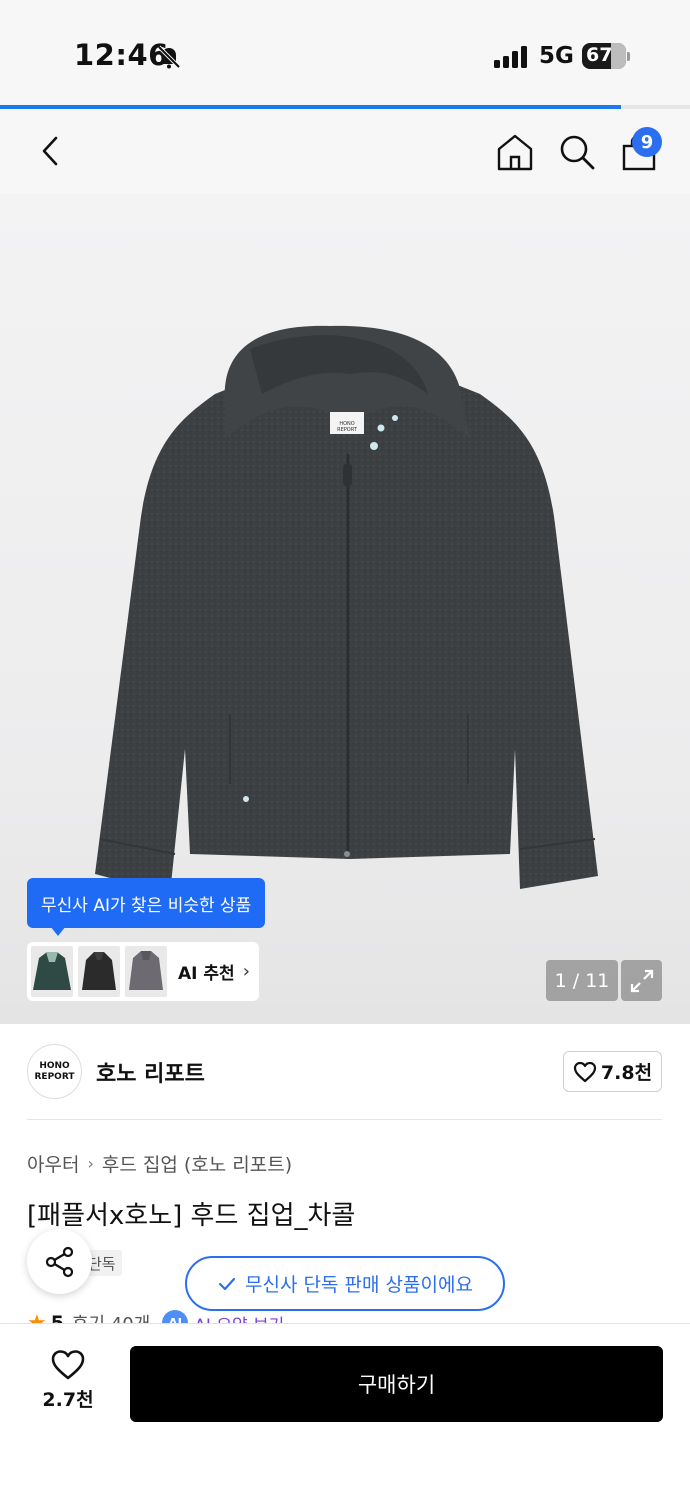 The width and height of the screenshot is (690, 1500). Describe the element at coordinates (206, 974) in the screenshot. I see `ai-recommend-label: AI 추천` at that location.